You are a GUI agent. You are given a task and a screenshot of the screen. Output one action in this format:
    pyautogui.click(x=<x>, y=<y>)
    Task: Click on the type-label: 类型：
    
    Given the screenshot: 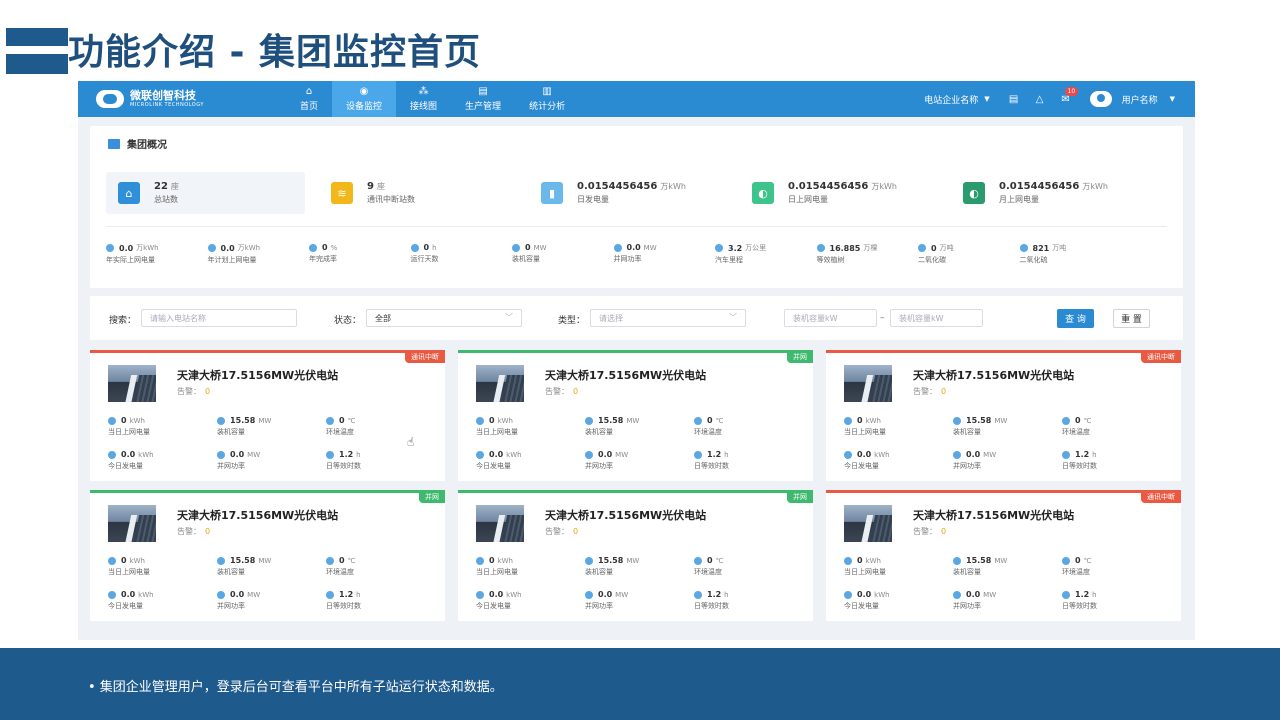 What is the action you would take?
    pyautogui.click(x=572, y=321)
    